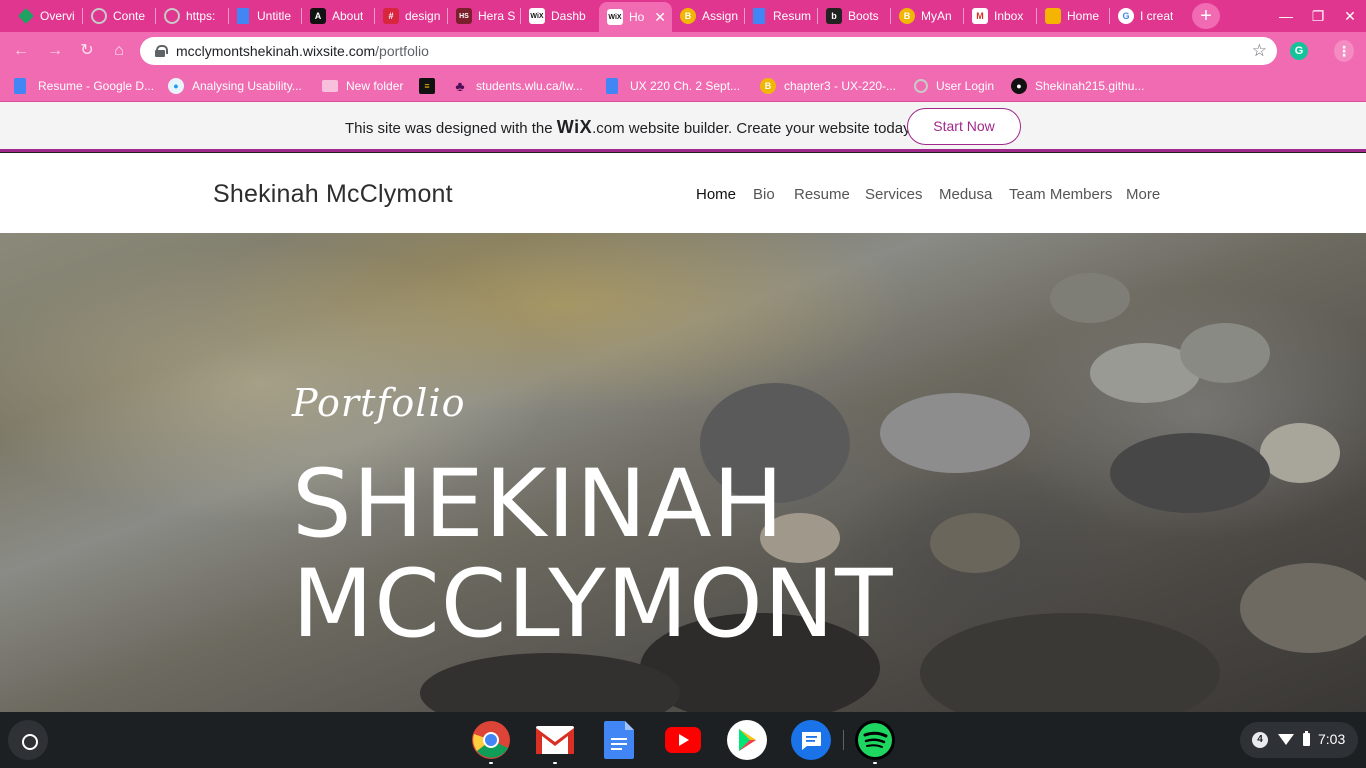 This screenshot has width=1366, height=768. What do you see at coordinates (716, 194) in the screenshot?
I see `nav-home: Home` at bounding box center [716, 194].